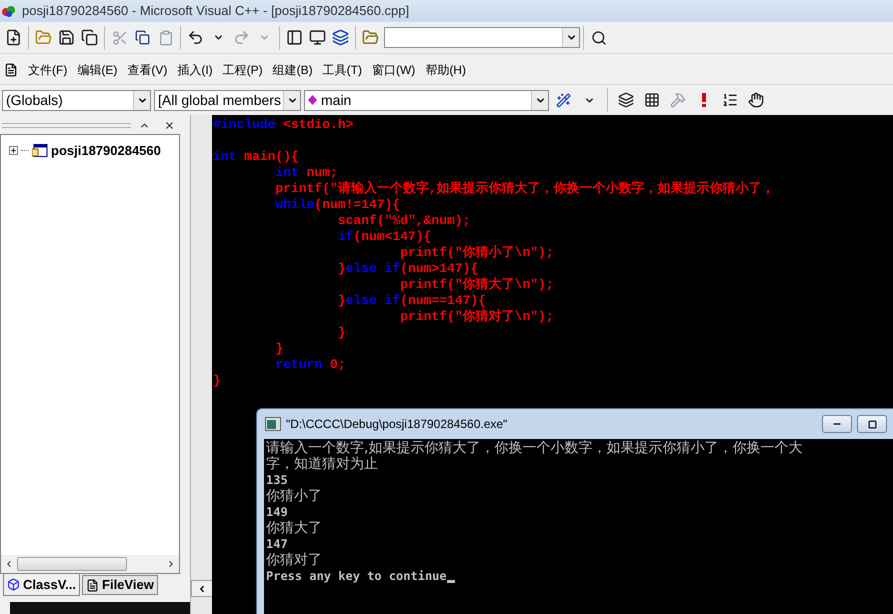 The height and width of the screenshot is (614, 893). Describe the element at coordinates (273, 424) in the screenshot. I see `console-icon` at that location.